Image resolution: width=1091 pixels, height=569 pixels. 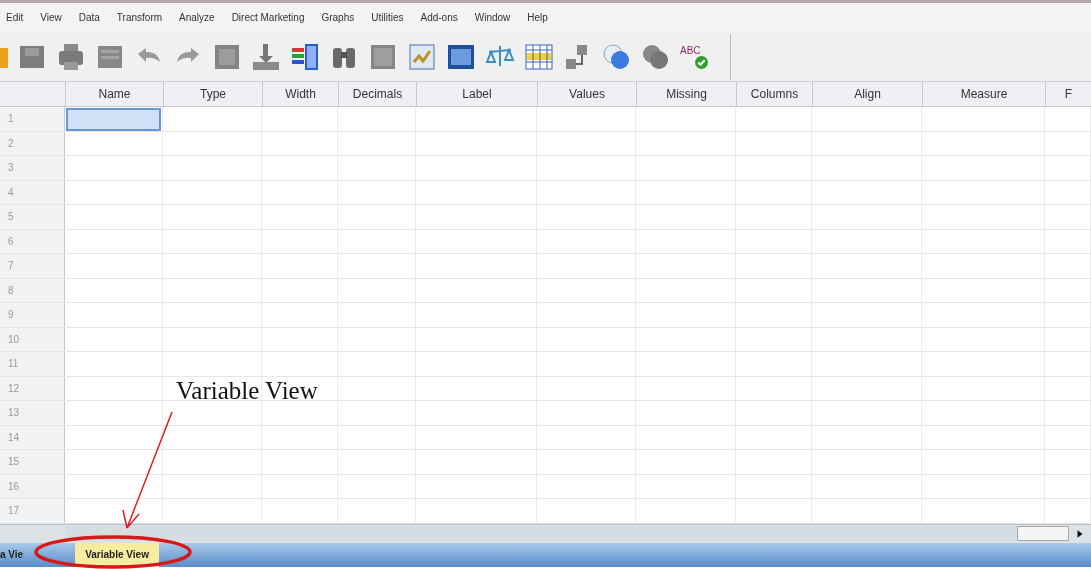 I want to click on print-icon, so click(x=71, y=56).